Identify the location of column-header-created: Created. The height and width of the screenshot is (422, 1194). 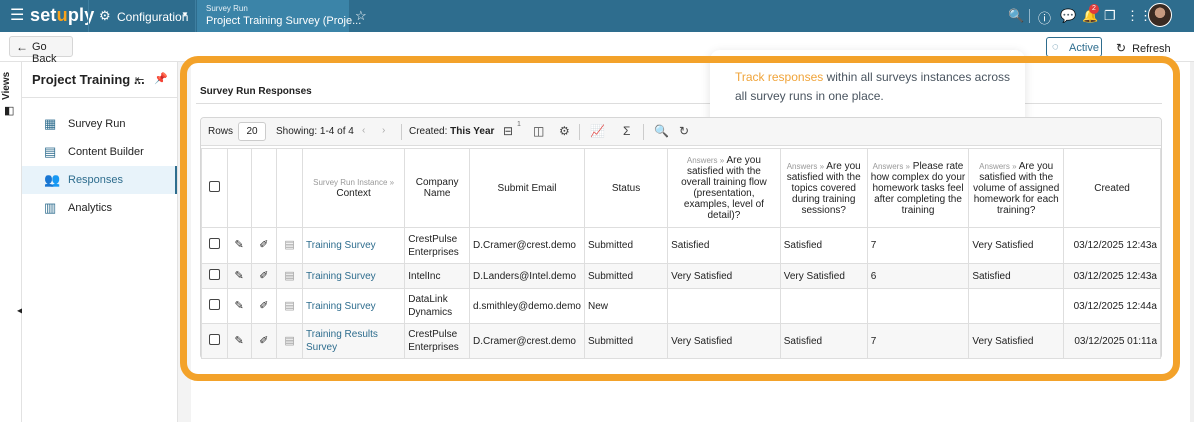
(1112, 188).